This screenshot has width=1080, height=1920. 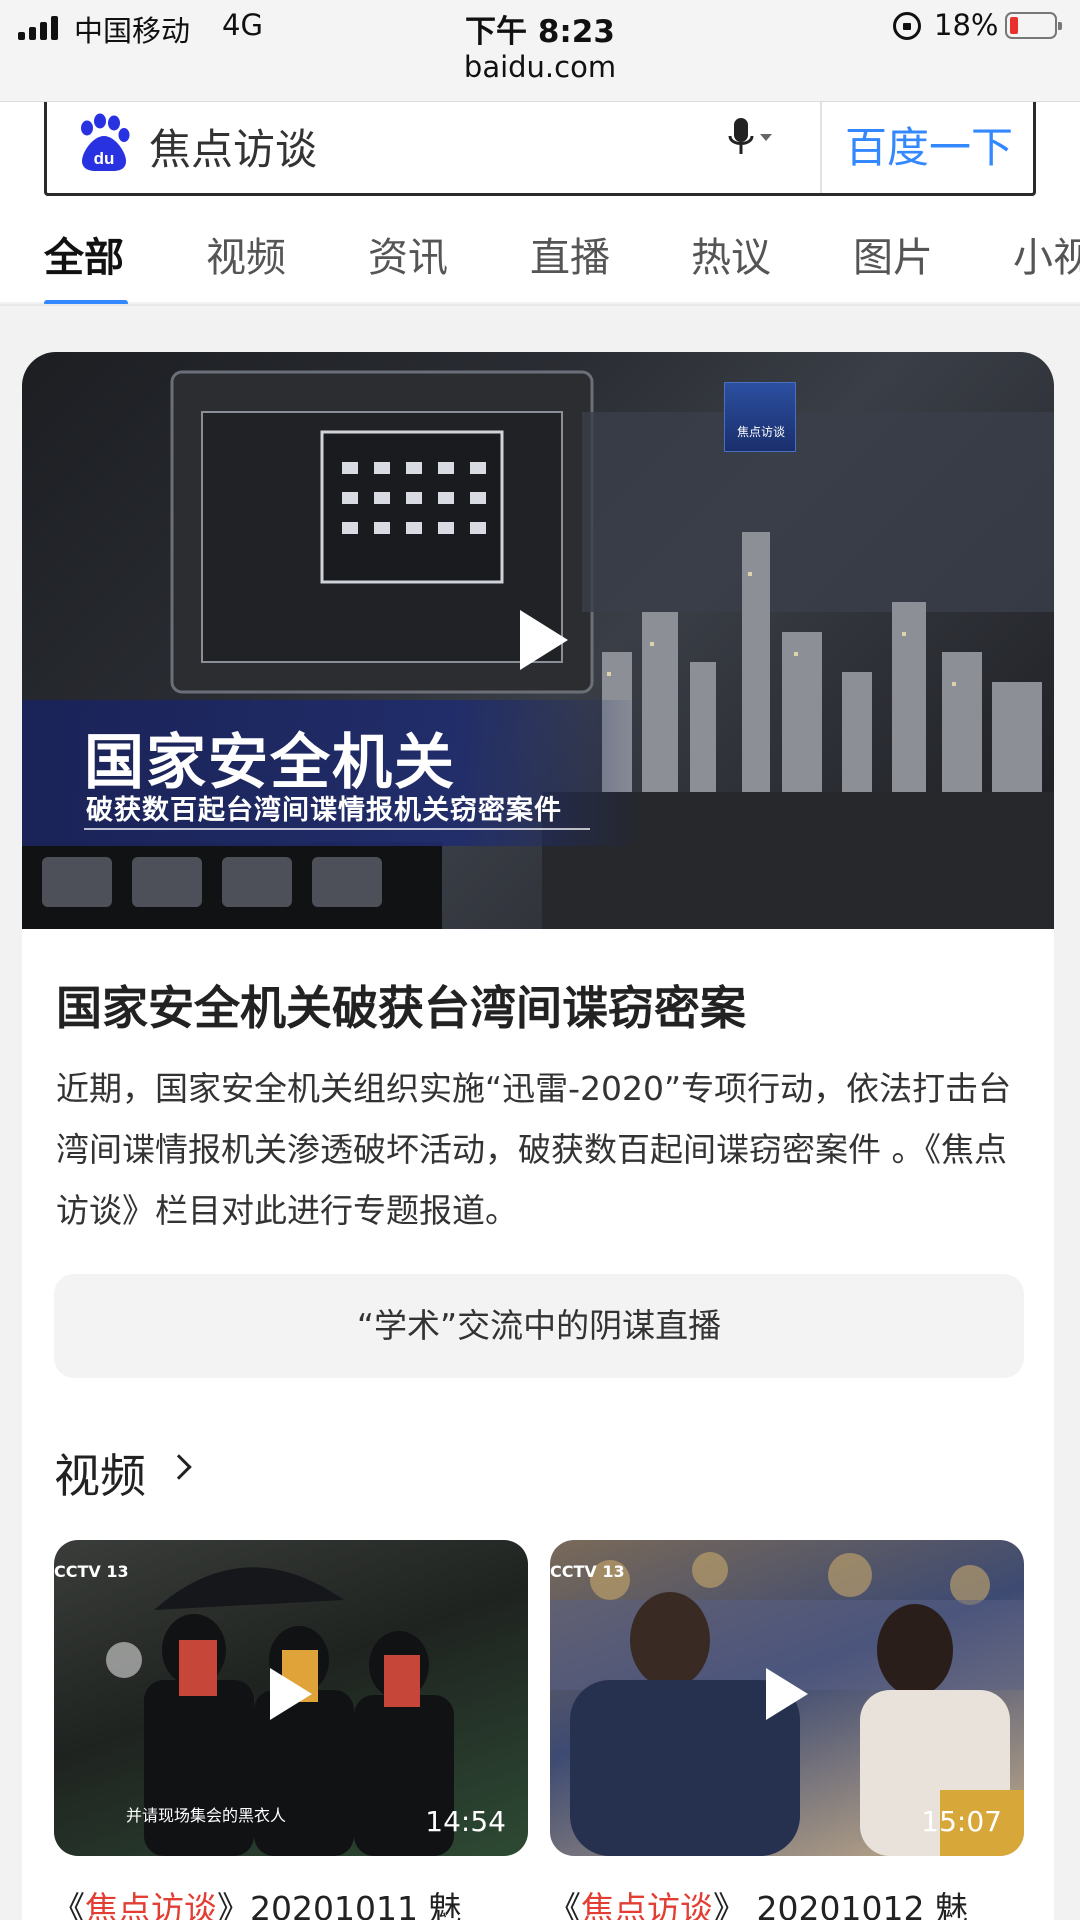 What do you see at coordinates (731, 254) in the screenshot?
I see `tab-discussion: 热议` at bounding box center [731, 254].